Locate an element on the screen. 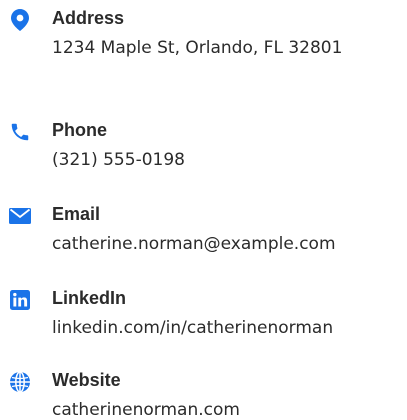 This screenshot has width=407, height=420. map-marker-icon is located at coordinates (20, 20).